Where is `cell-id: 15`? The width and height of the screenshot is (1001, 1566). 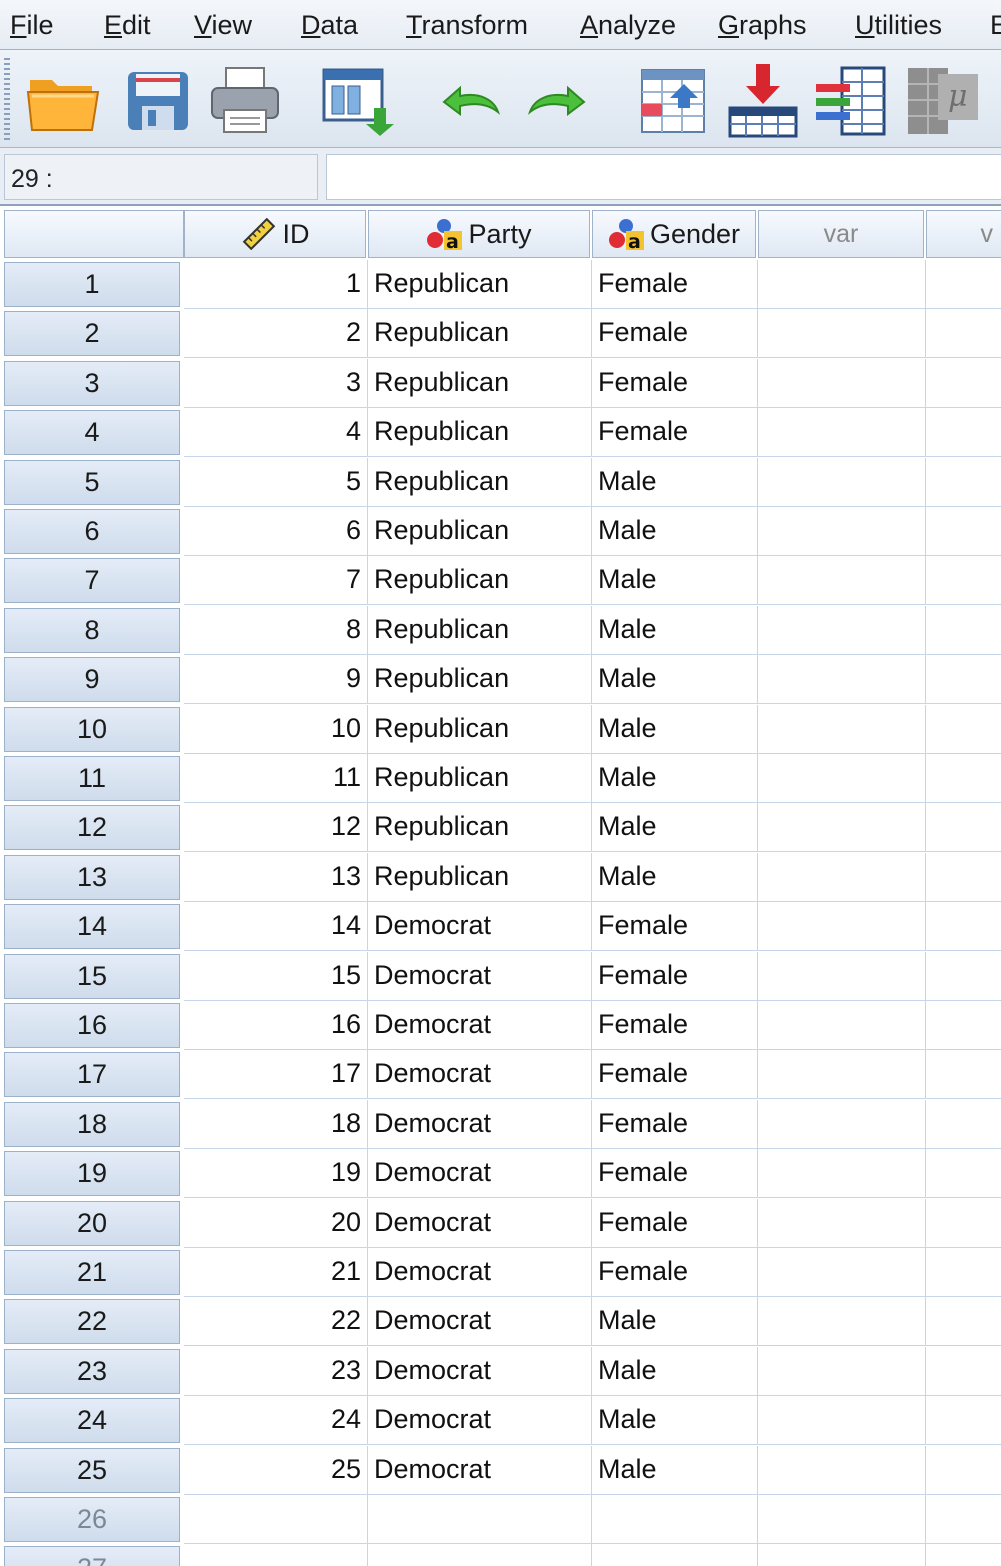 cell-id: 15 is located at coordinates (276, 976).